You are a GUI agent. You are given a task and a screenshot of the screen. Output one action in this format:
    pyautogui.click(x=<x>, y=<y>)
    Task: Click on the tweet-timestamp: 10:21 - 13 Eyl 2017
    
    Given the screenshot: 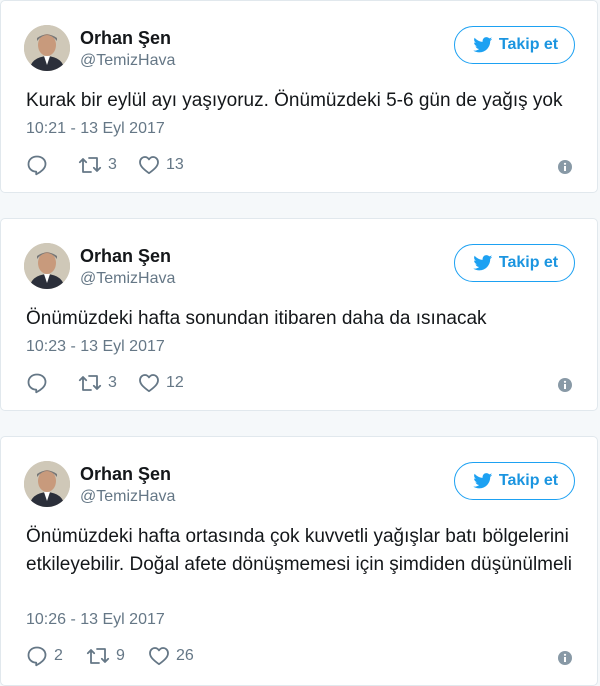 What is the action you would take?
    pyautogui.click(x=95, y=129)
    